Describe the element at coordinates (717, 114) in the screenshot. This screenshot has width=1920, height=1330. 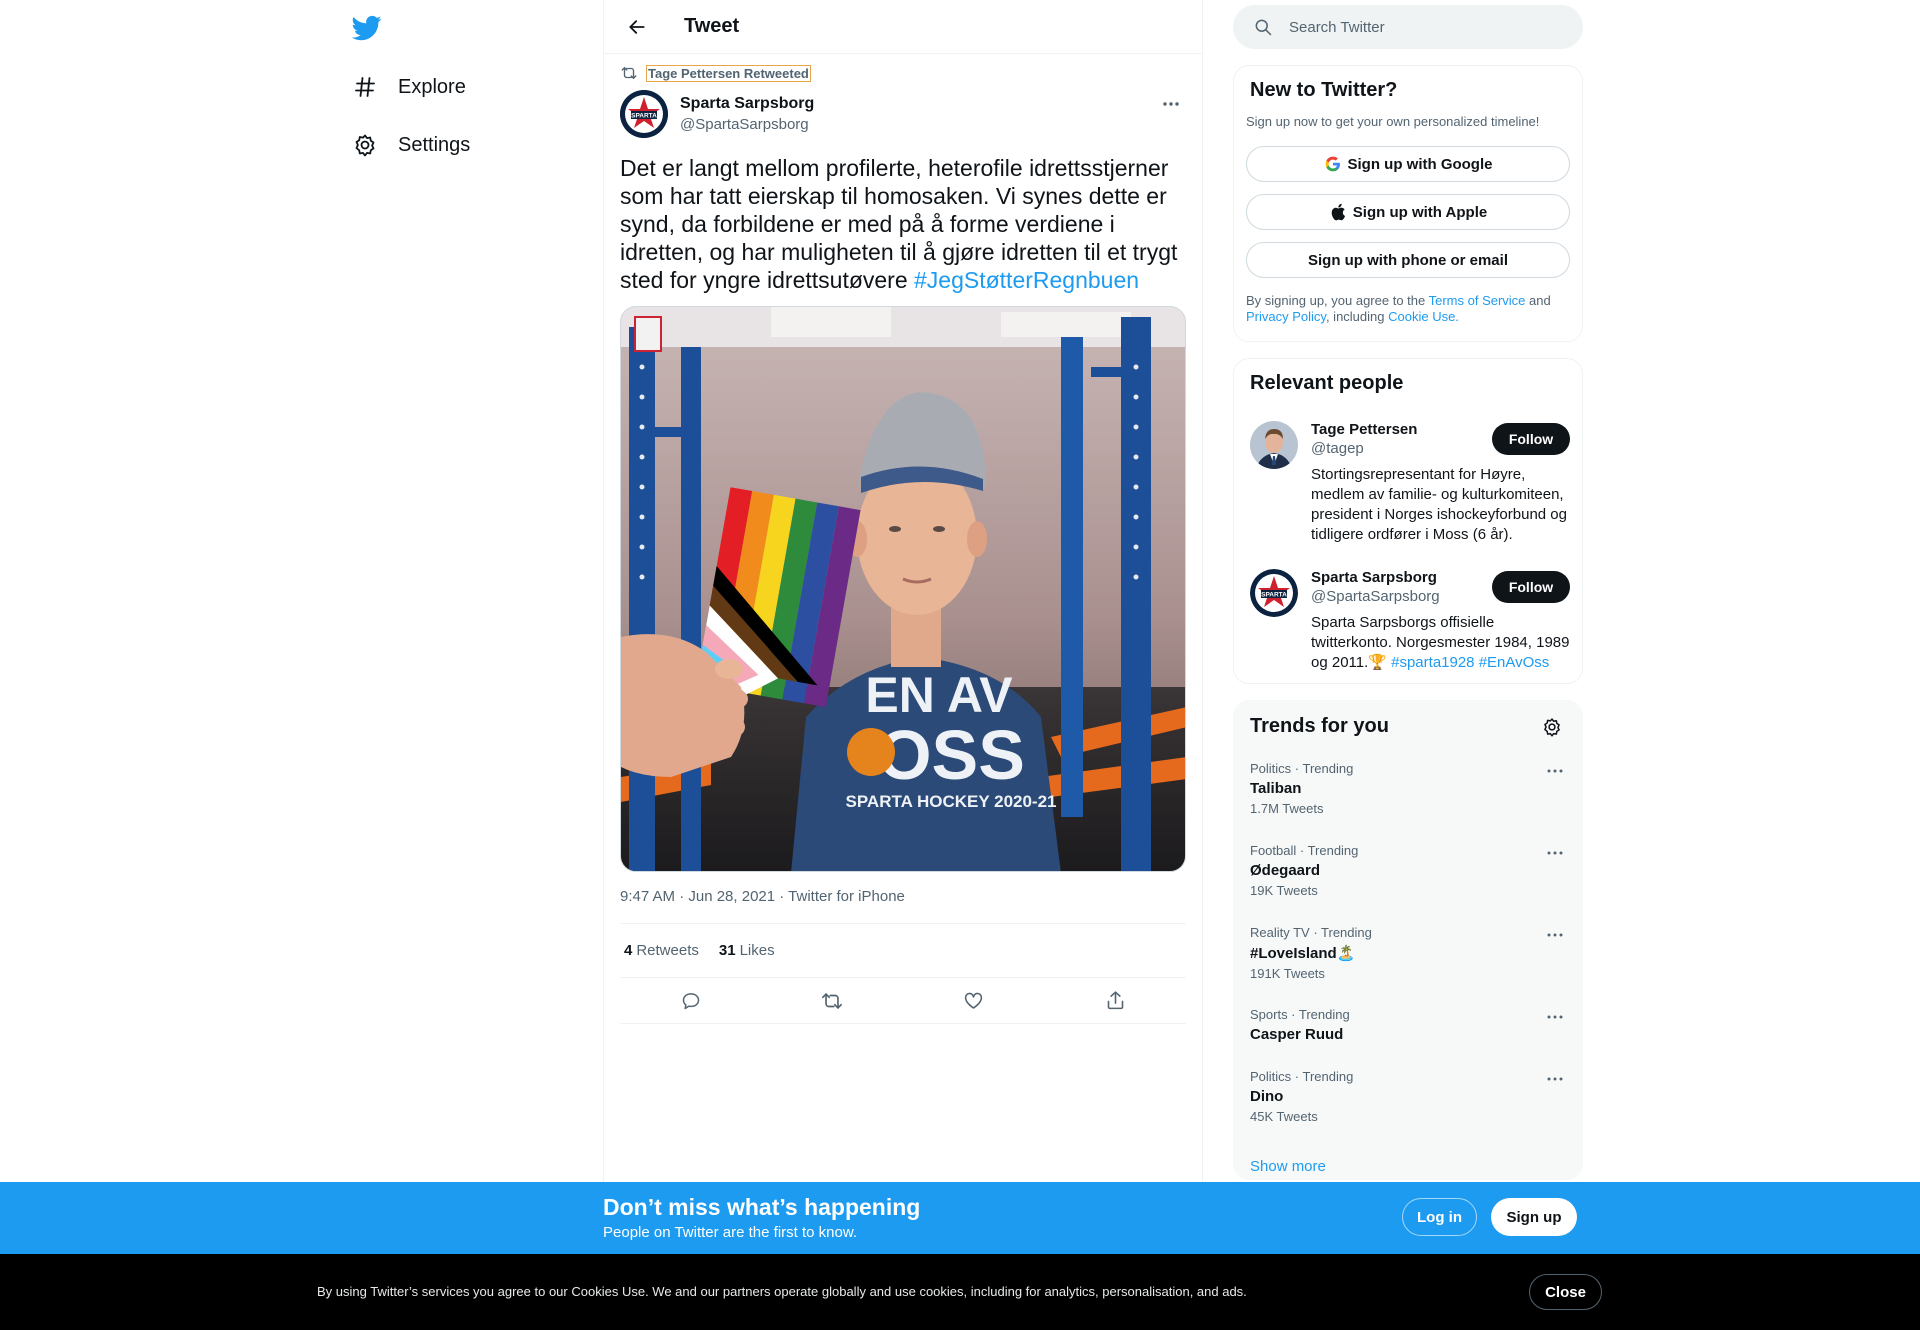
I see `tweet-author: SPARTA Sparta Sarpsborg @SpartaSarpsborg` at that location.